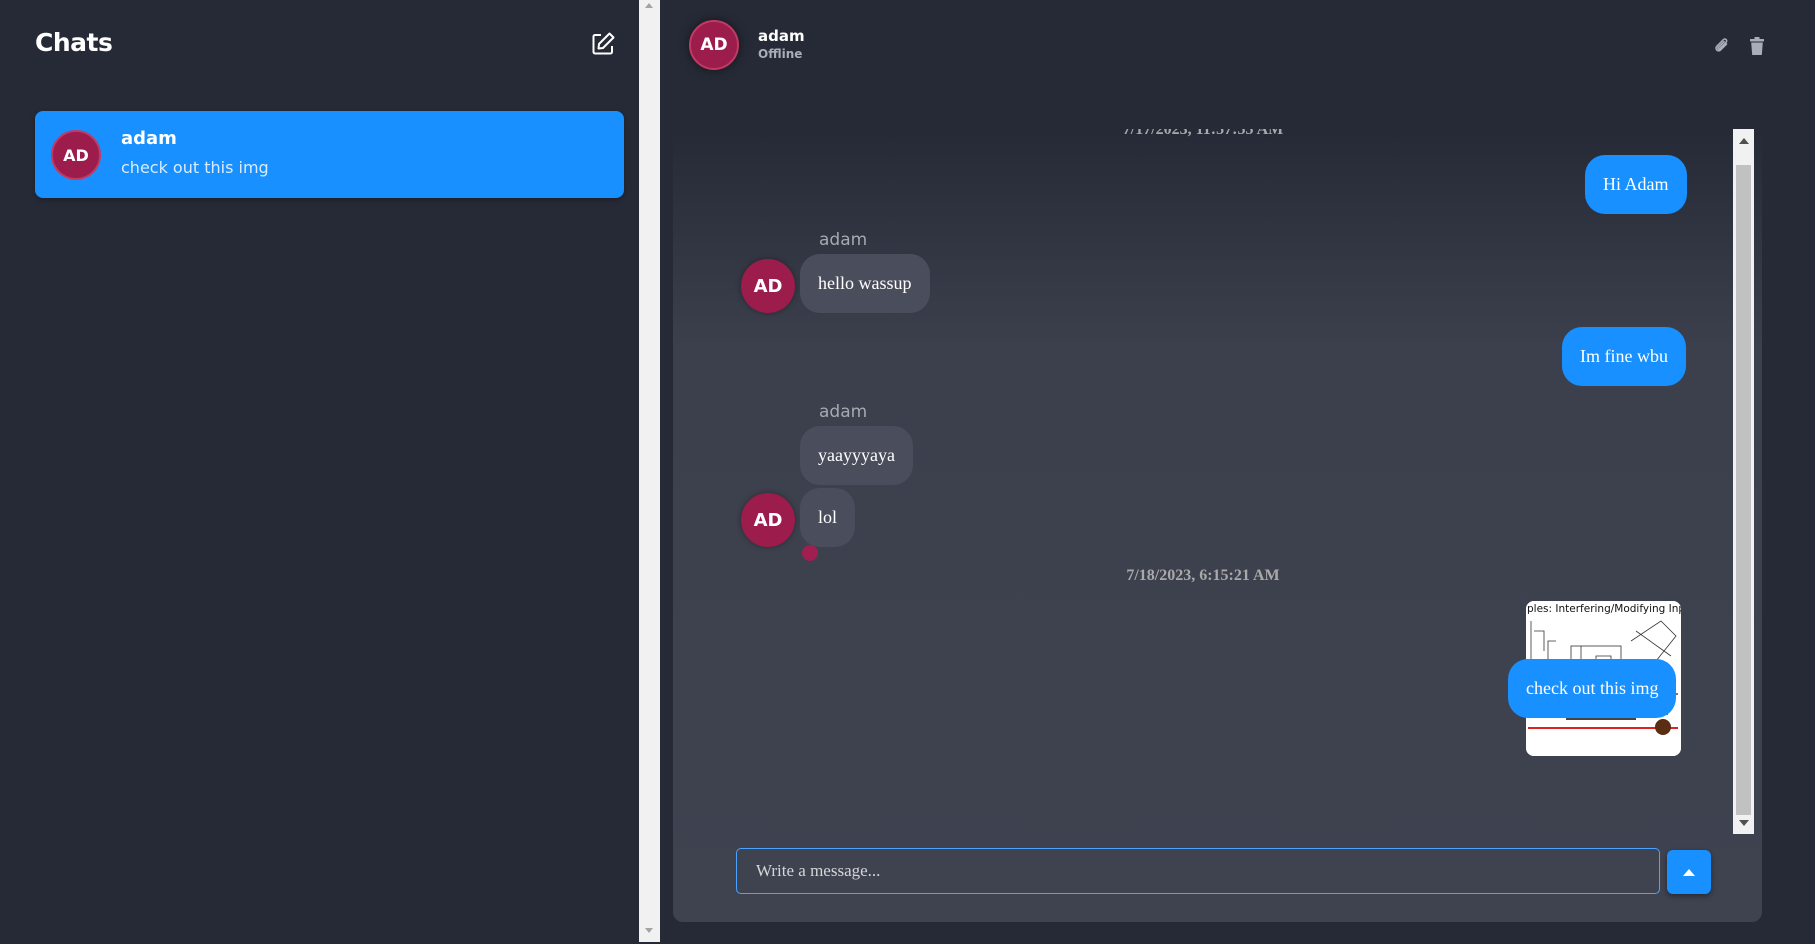 This screenshot has height=944, width=1815. I want to click on header-contact-status: Offline, so click(780, 54).